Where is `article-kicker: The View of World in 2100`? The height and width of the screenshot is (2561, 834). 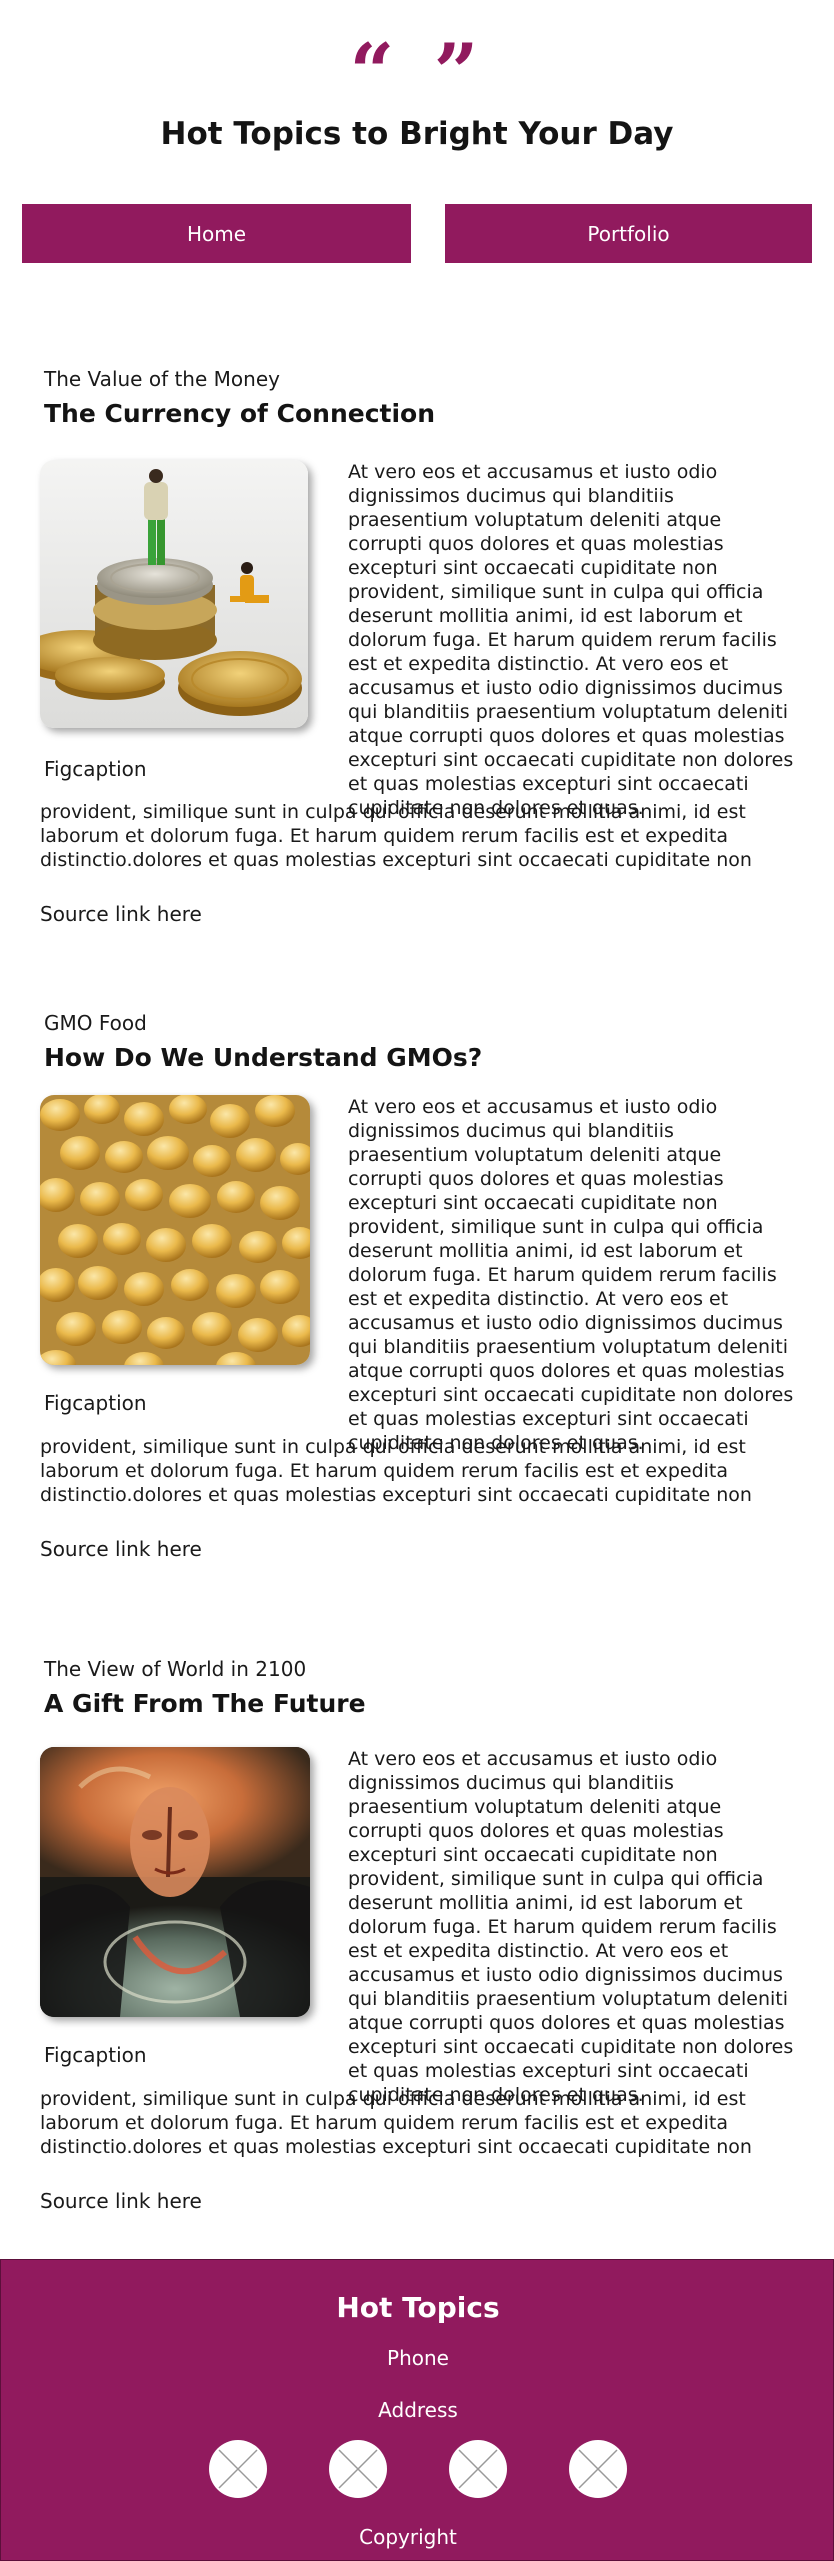
article-kicker: The View of World in 2100 is located at coordinates (175, 1669).